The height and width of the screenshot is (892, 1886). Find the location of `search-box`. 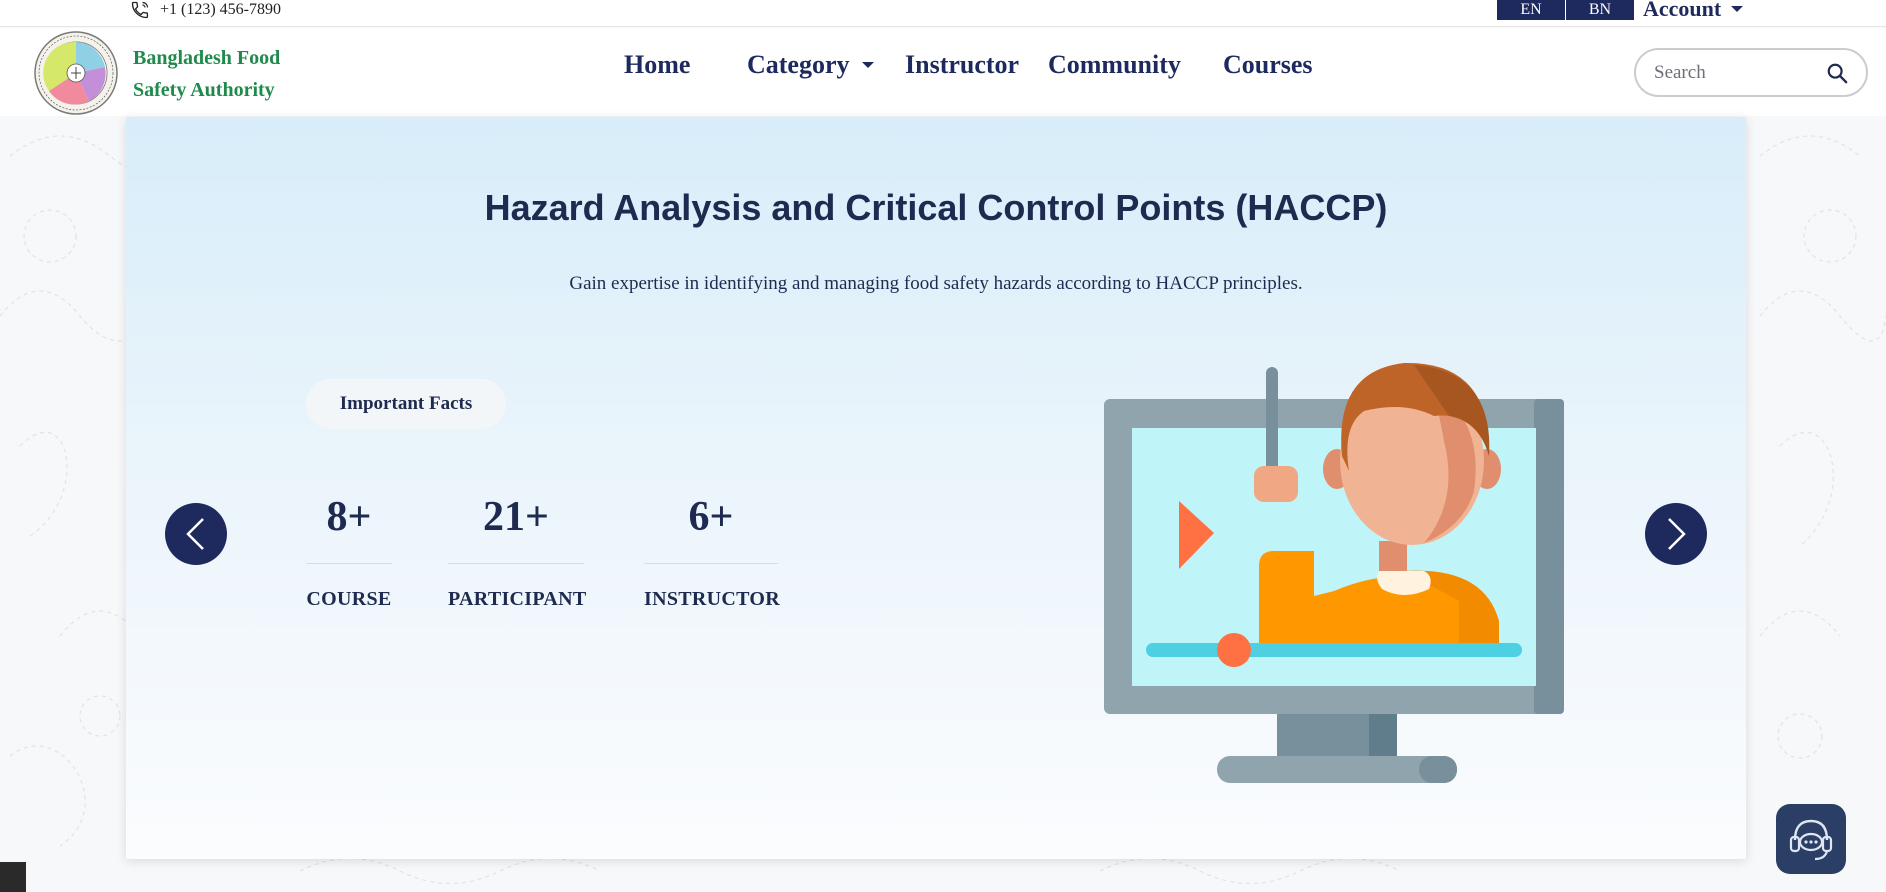

search-box is located at coordinates (1751, 72).